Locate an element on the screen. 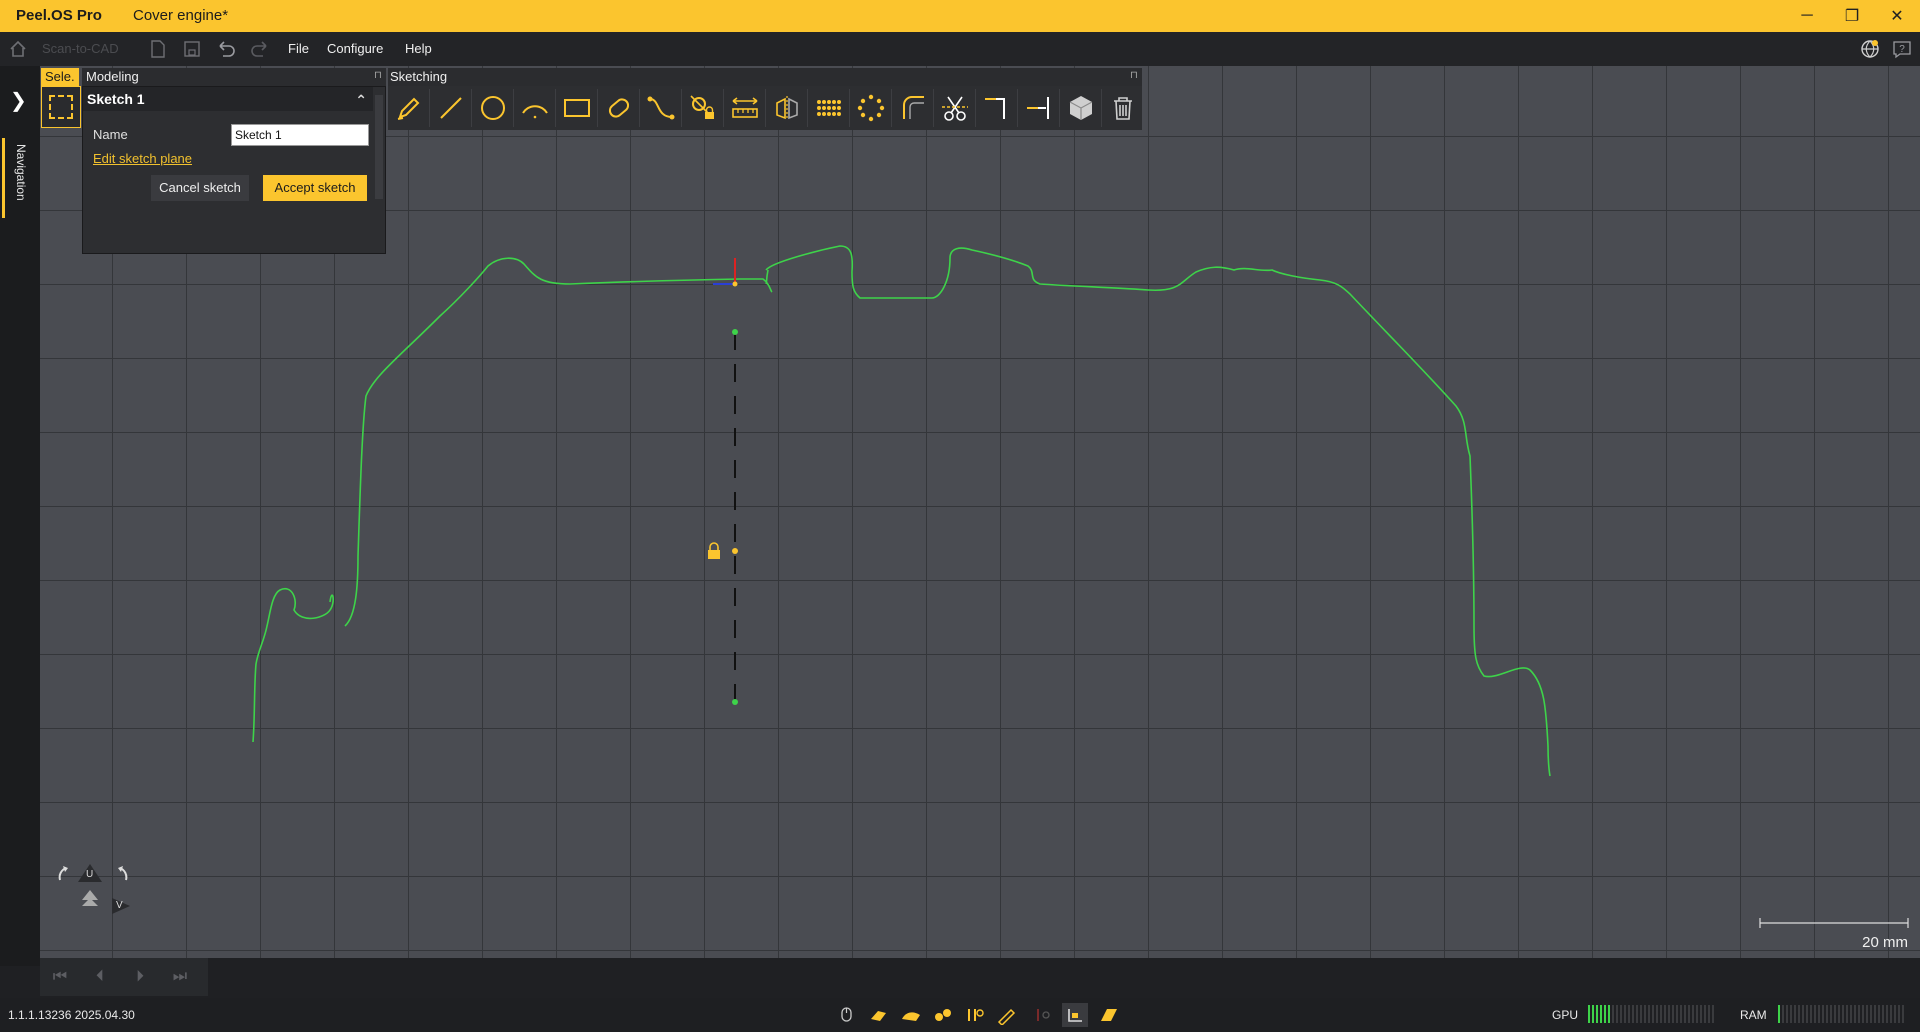 The width and height of the screenshot is (1920, 1032). selection-tool-button is located at coordinates (61, 107).